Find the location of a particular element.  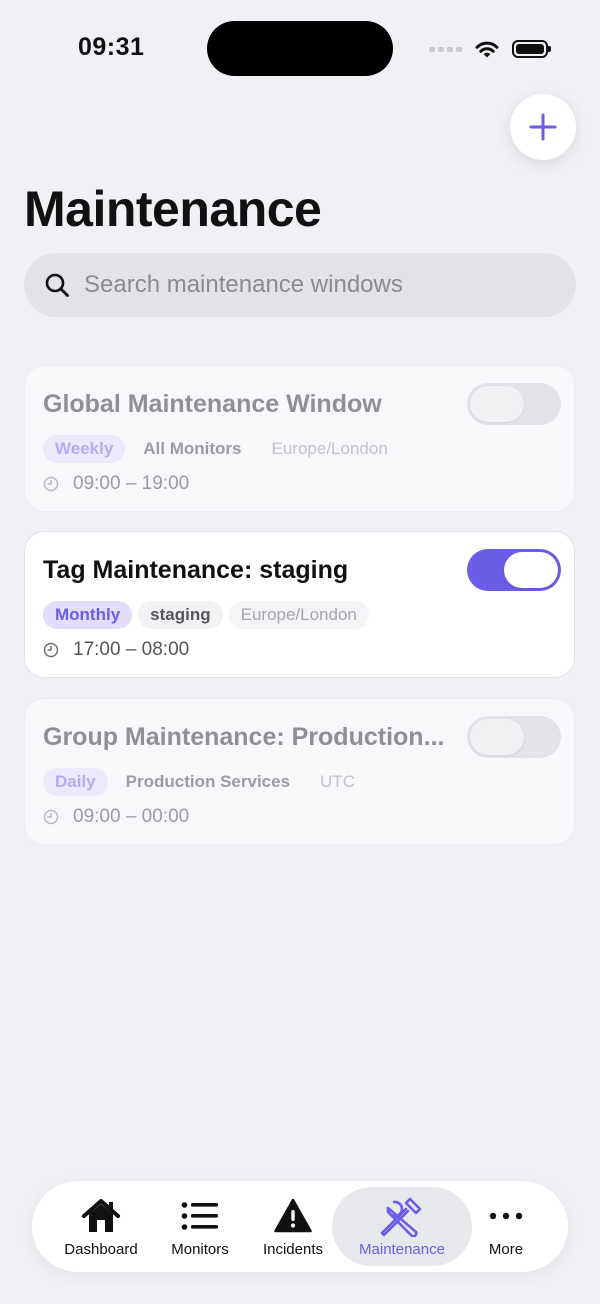

maintenance-title: Tag Maintenance: staging is located at coordinates (196, 570).